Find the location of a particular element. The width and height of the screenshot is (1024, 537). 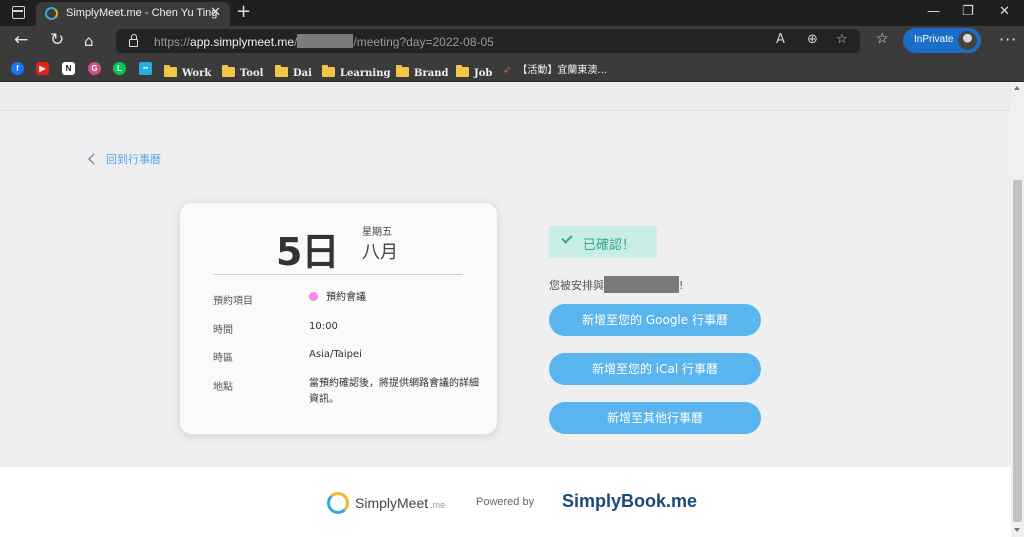

vertical-scrollbar is located at coordinates (1017, 309).